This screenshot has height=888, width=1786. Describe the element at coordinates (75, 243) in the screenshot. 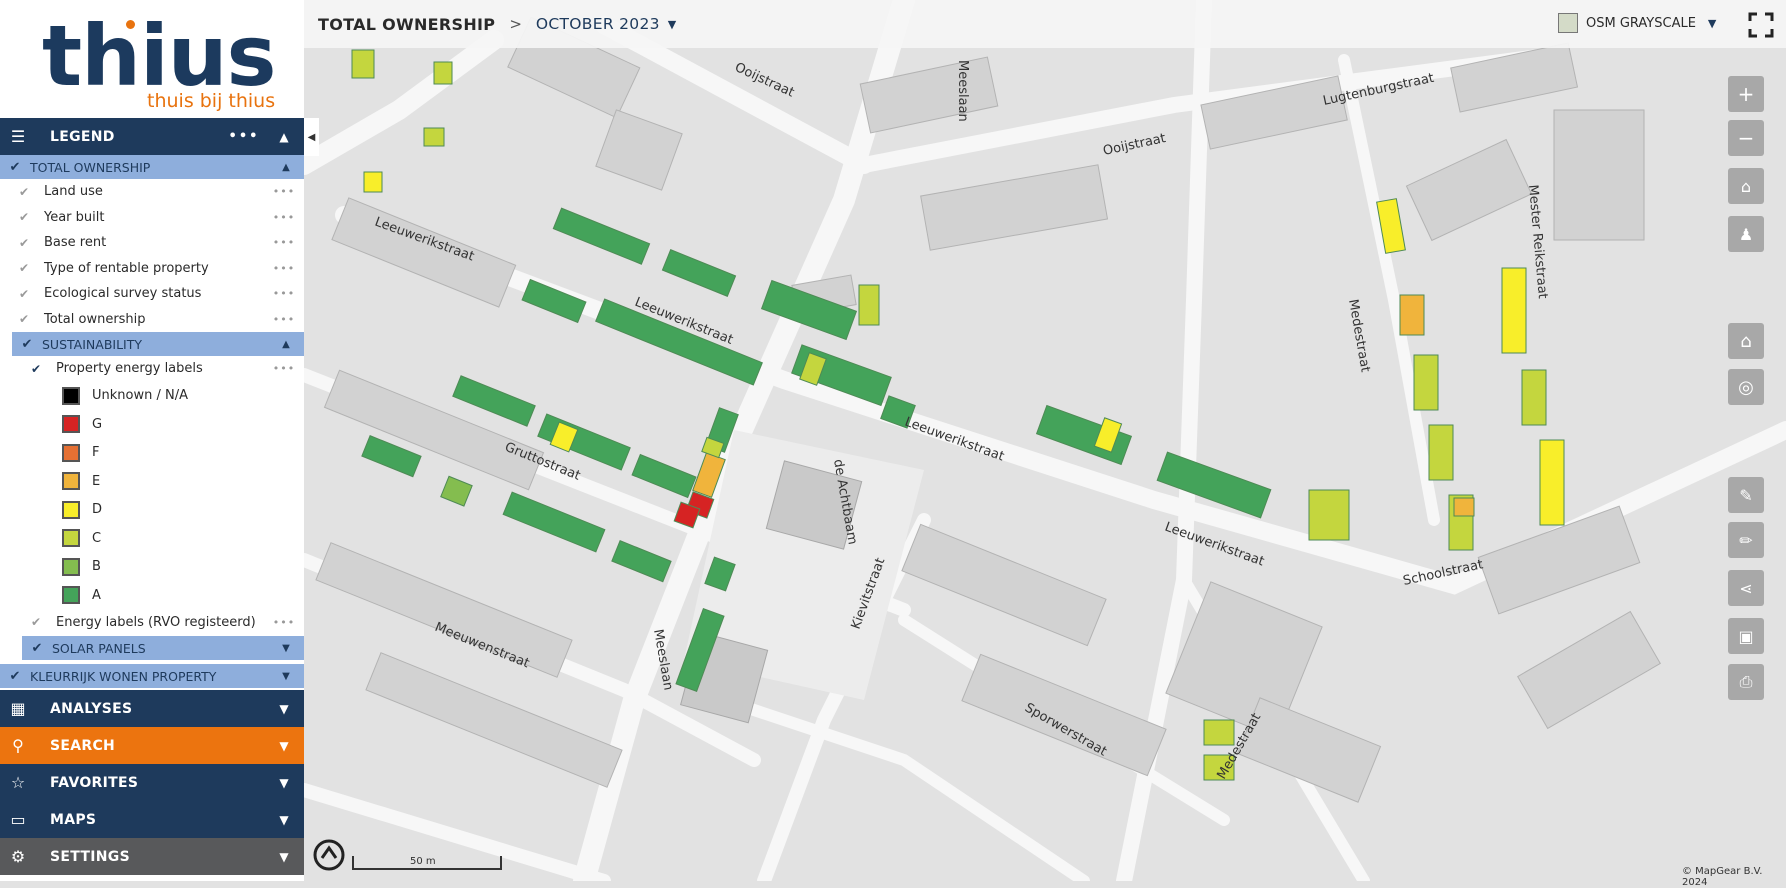

I see `layer-label: Base rent` at that location.